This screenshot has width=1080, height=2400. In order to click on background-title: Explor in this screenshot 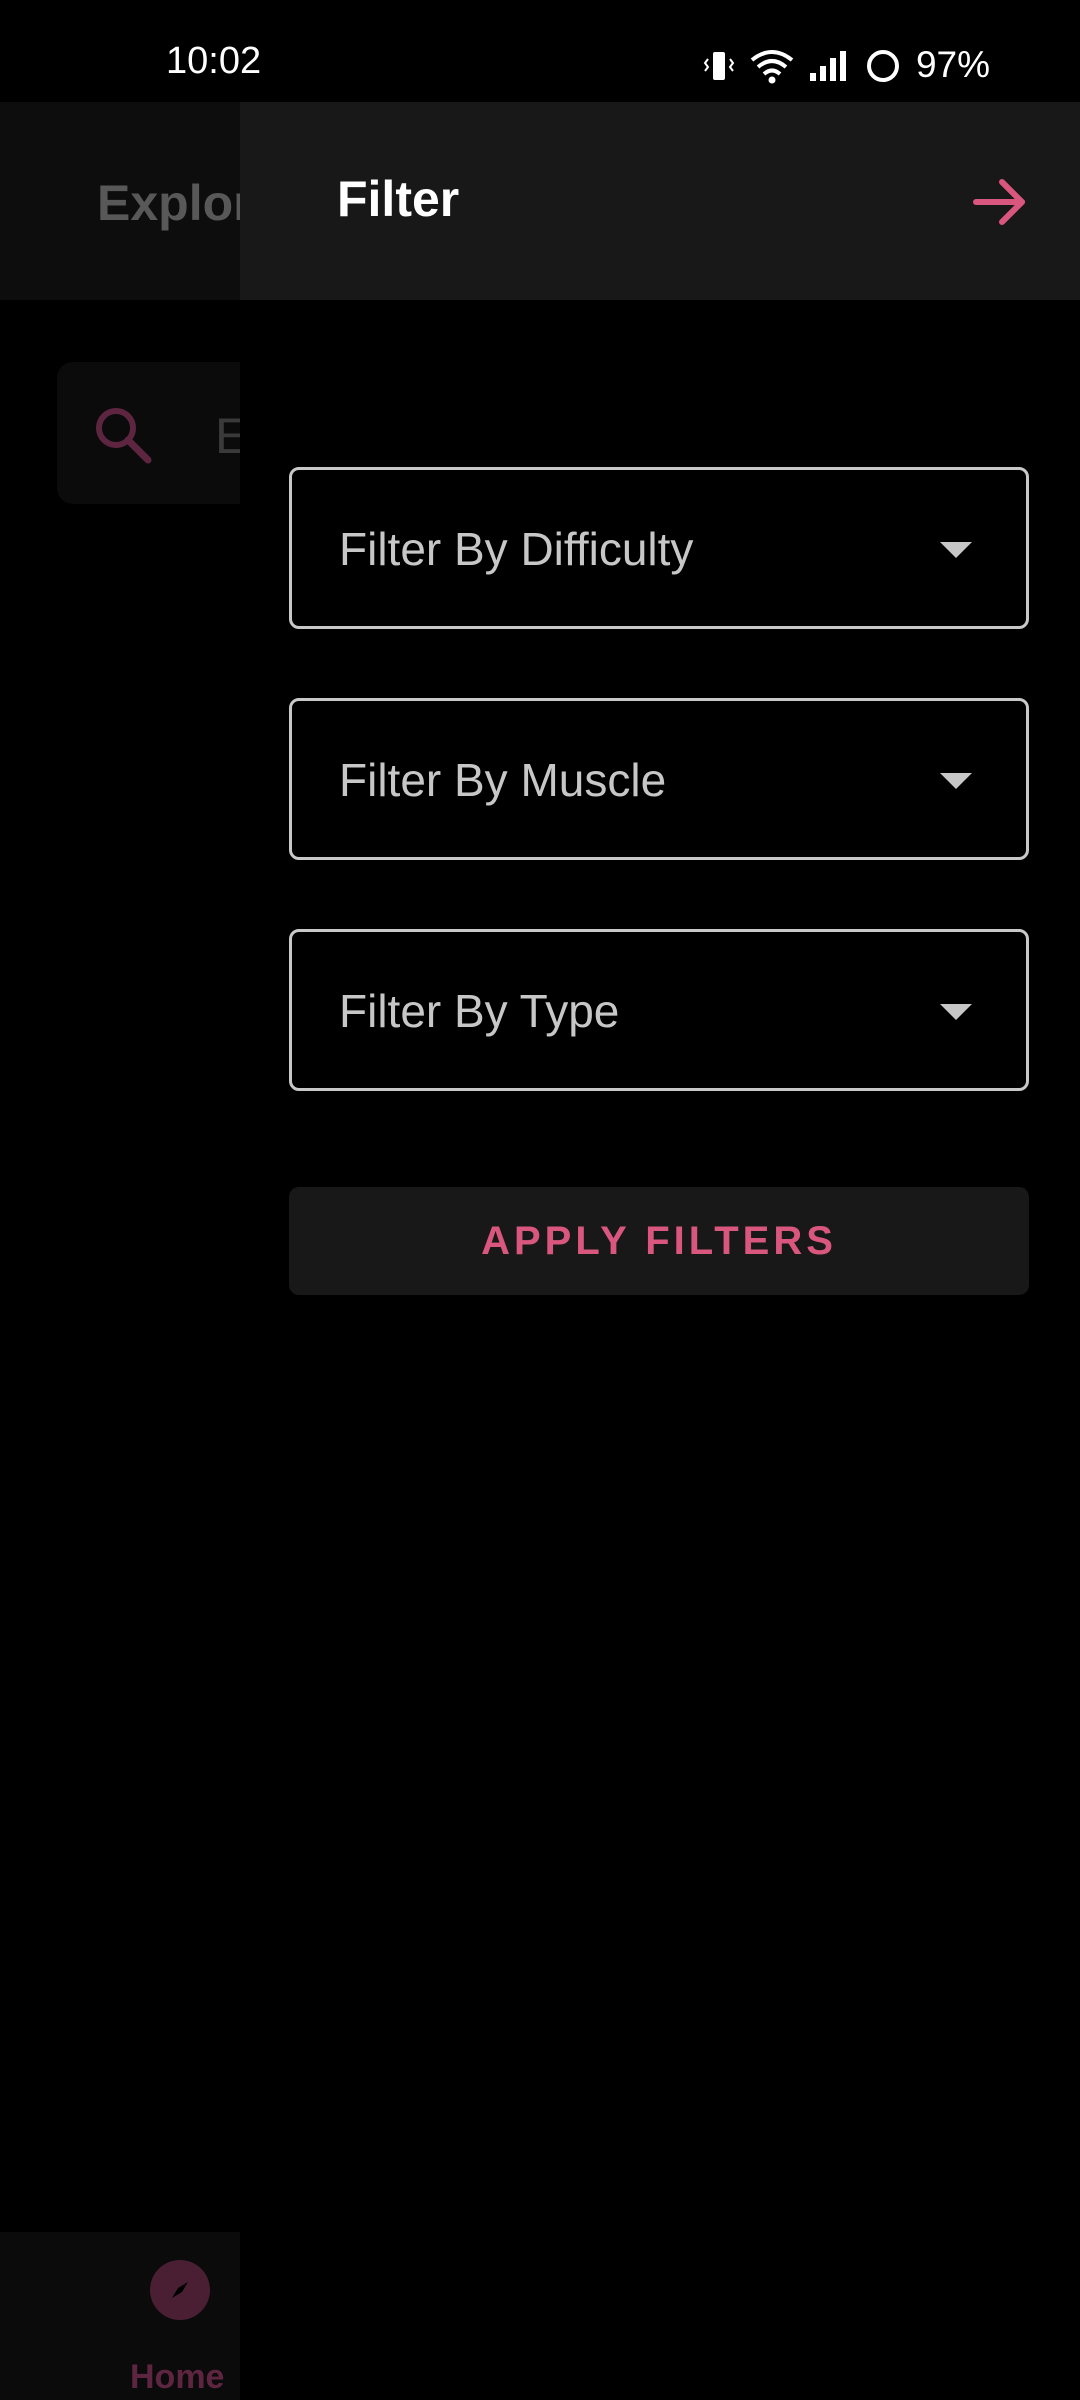, I will do `click(168, 203)`.